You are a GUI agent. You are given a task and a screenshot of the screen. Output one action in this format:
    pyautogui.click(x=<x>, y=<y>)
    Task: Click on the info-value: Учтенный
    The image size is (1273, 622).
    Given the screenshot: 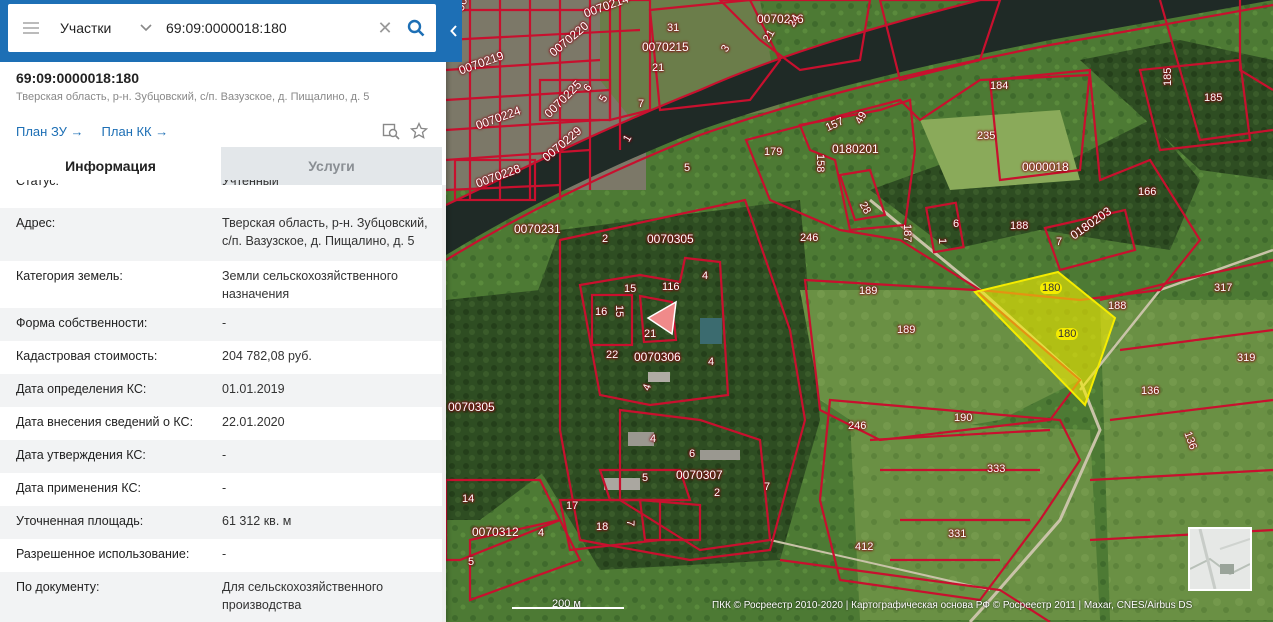 What is the action you would take?
    pyautogui.click(x=250, y=184)
    